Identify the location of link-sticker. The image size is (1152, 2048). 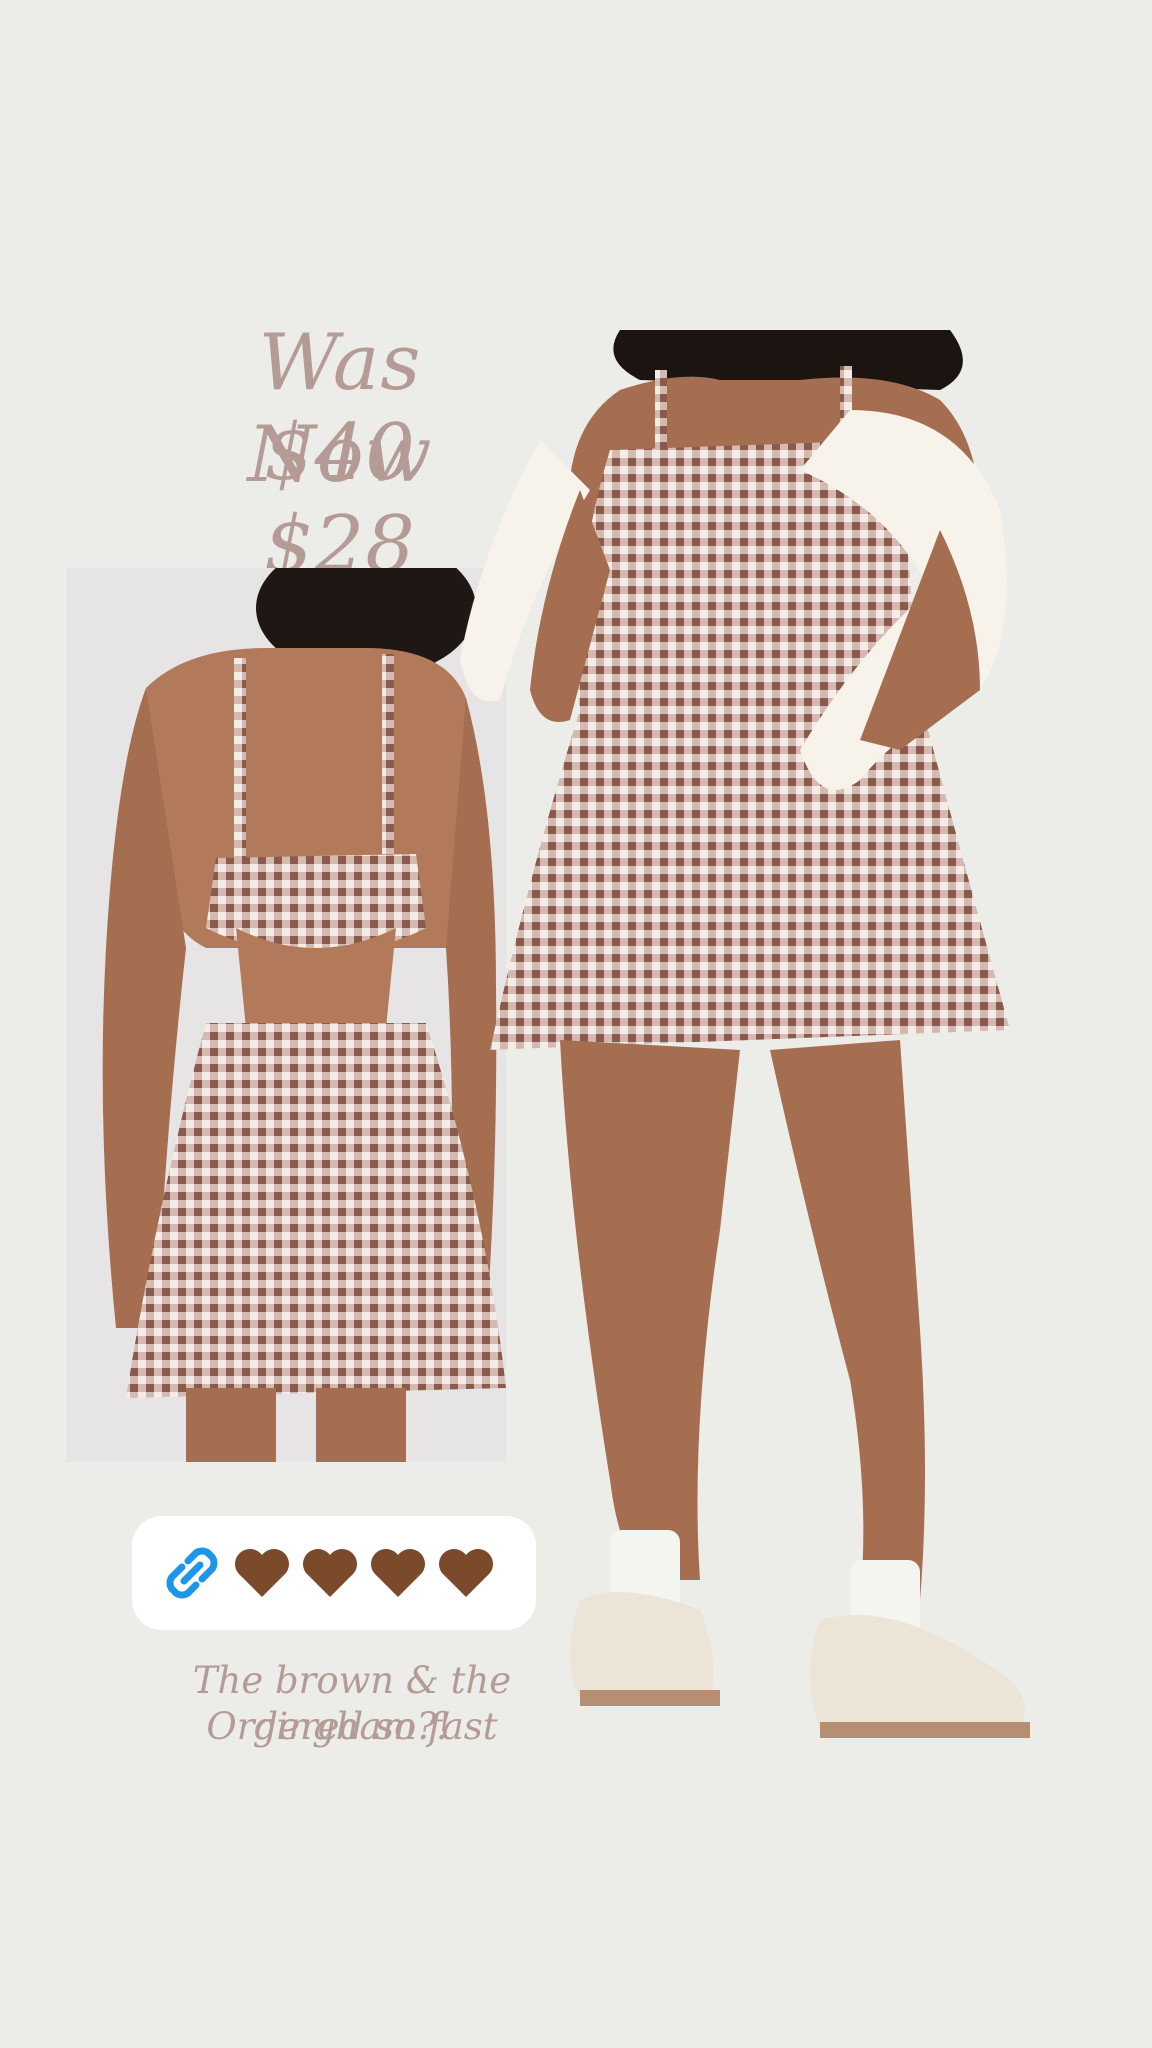
(334, 1573).